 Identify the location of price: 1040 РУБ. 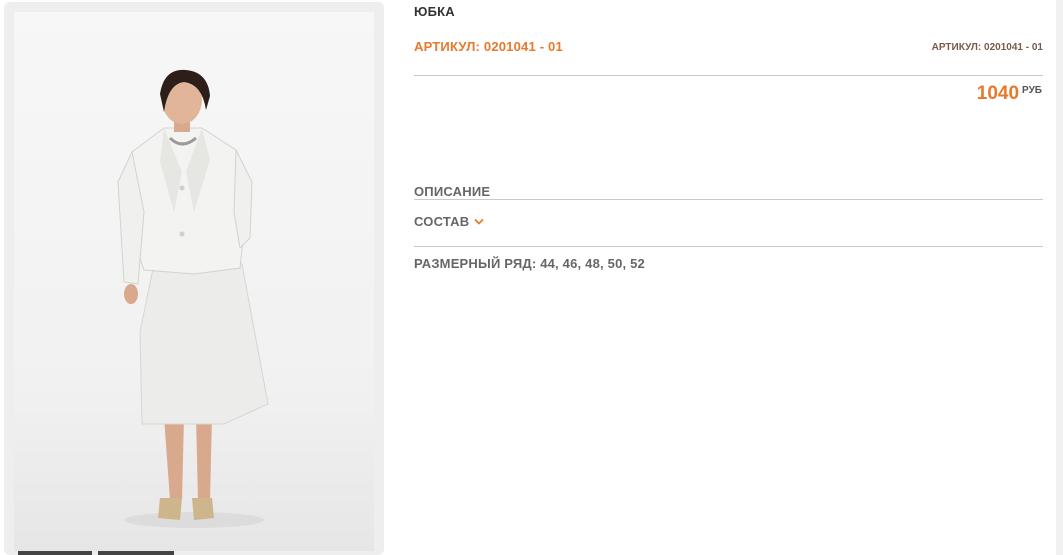
(1009, 94).